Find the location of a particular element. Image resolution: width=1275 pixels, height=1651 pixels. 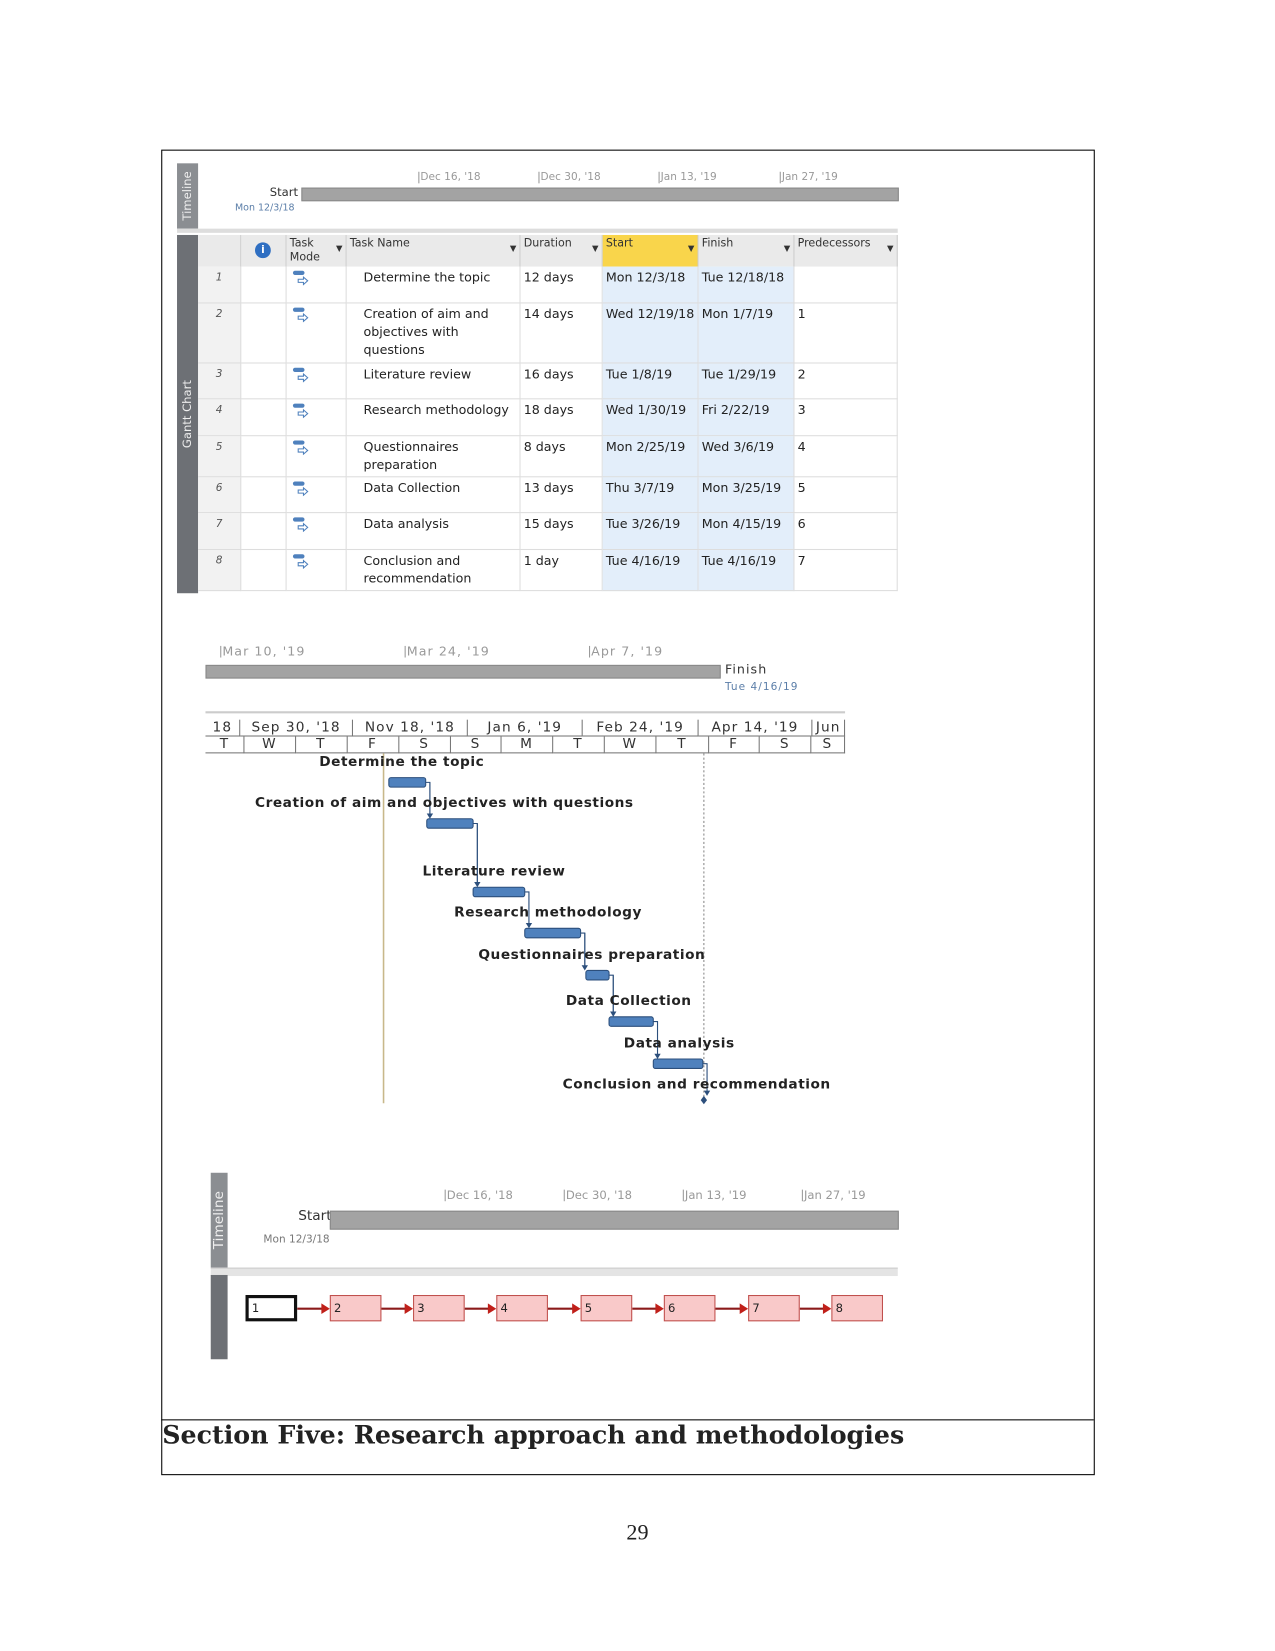

timeline-tab-label: Timeline is located at coordinates (219, 1220).